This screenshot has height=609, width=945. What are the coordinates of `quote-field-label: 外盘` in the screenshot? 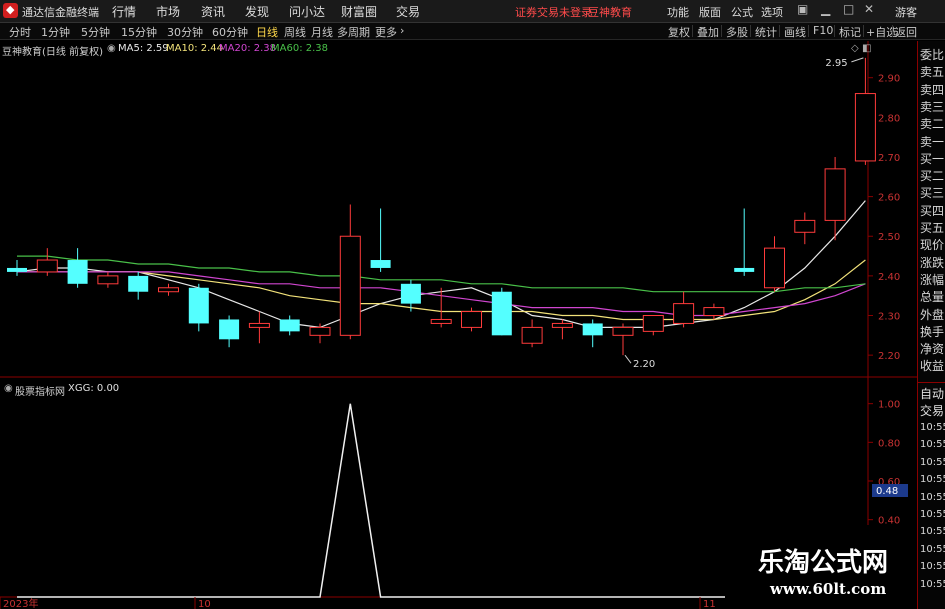 It's located at (932, 314).